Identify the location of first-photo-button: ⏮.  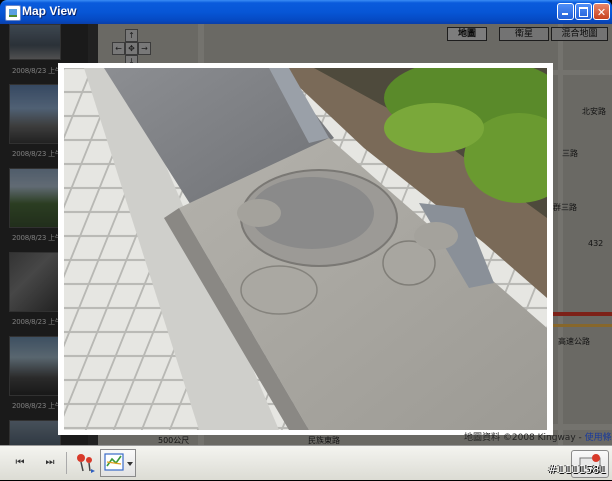
(20, 463).